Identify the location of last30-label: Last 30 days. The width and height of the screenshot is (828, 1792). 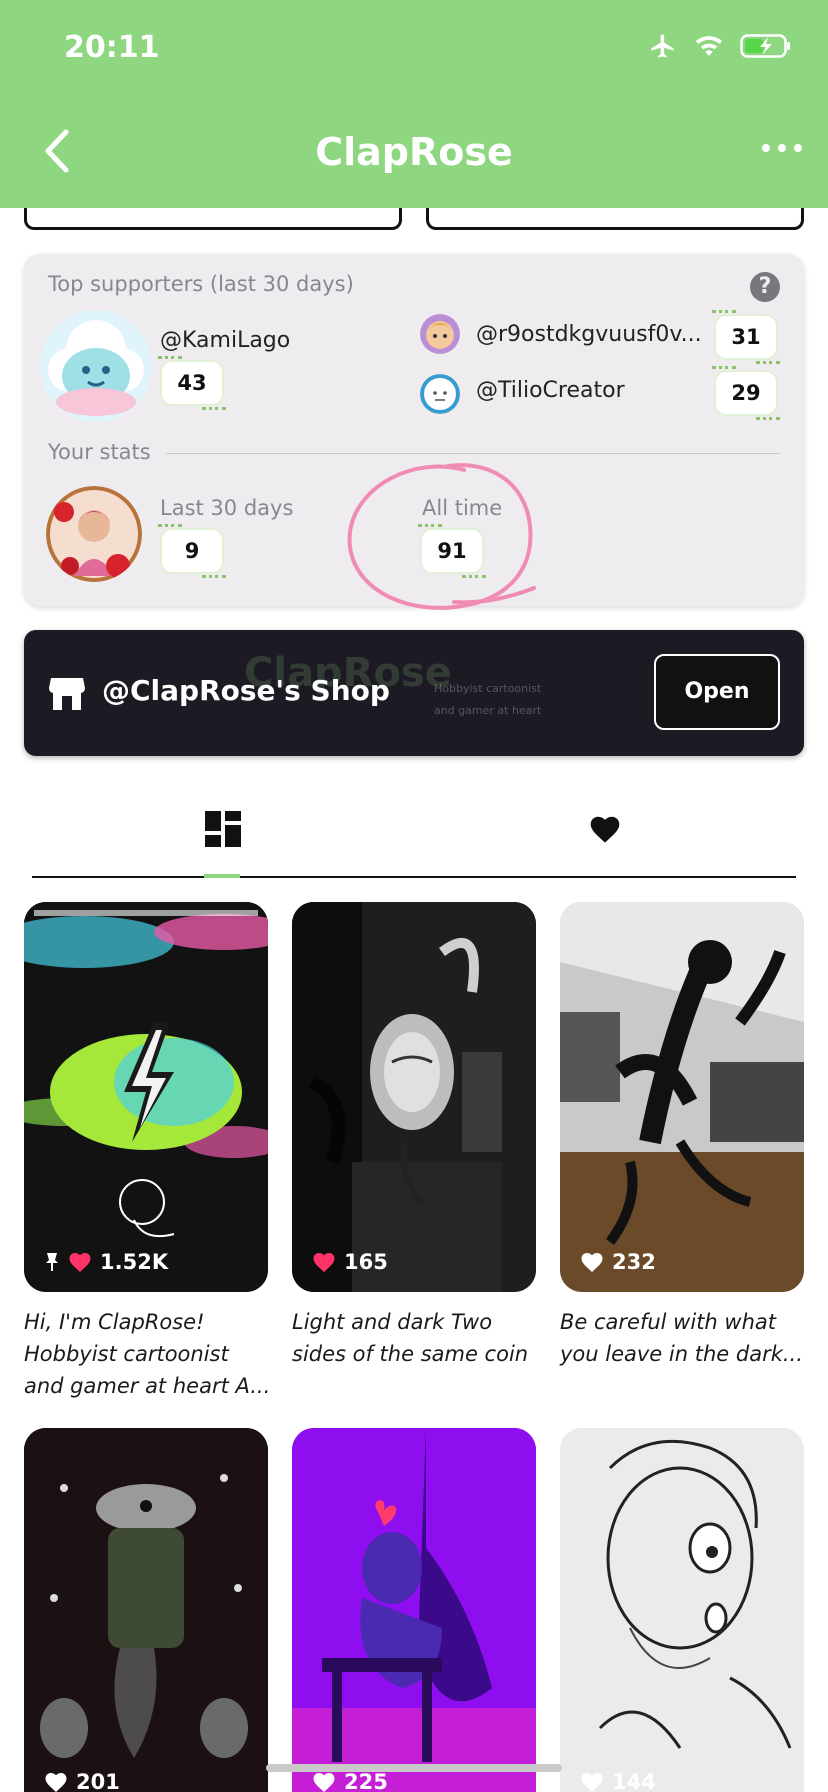
(227, 508).